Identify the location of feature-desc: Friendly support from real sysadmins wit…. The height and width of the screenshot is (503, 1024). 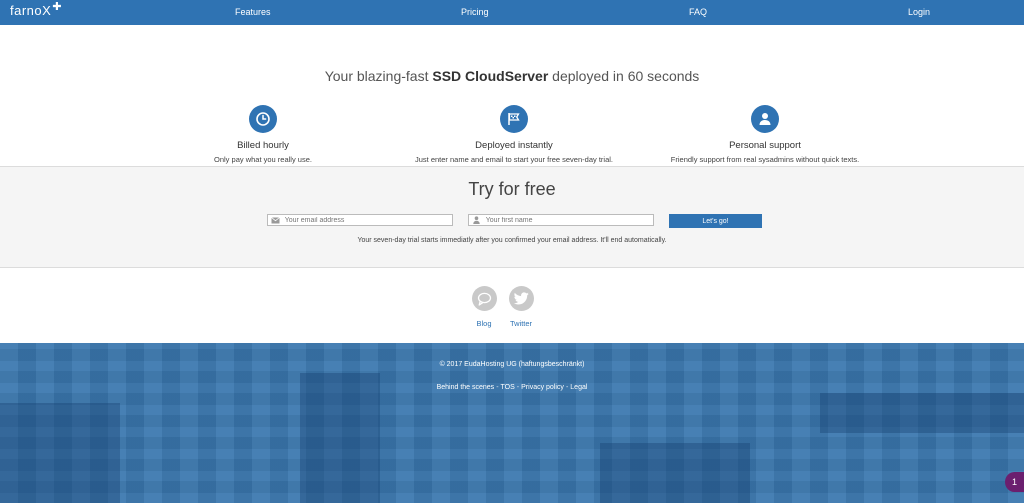
(765, 159).